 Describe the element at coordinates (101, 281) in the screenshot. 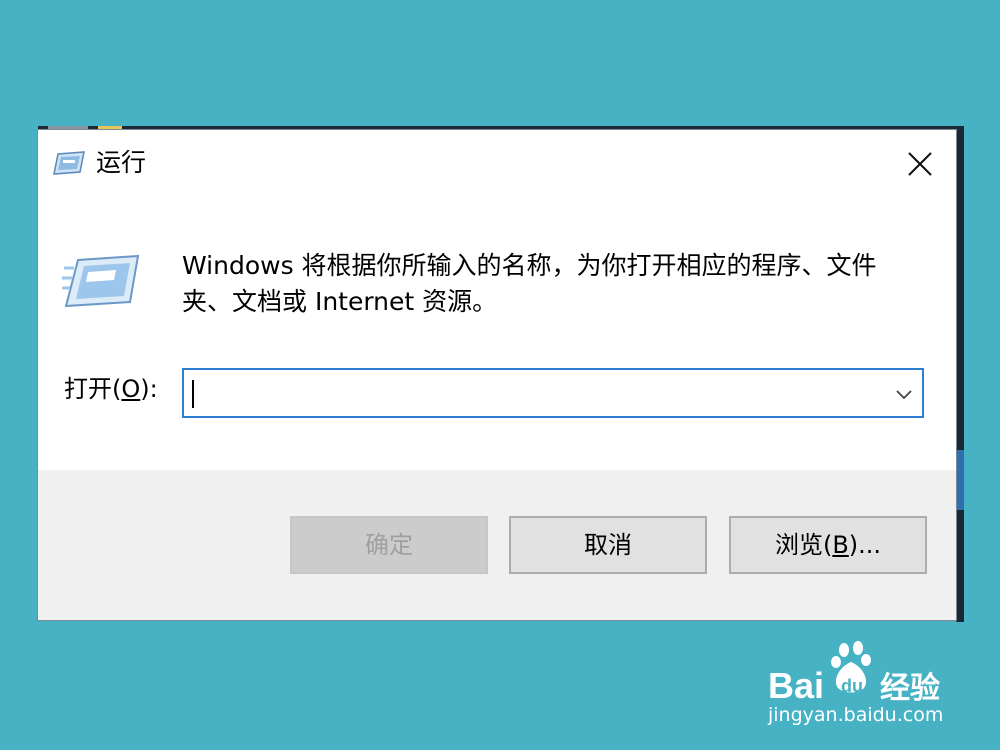

I see `run-app-large-icon` at that location.